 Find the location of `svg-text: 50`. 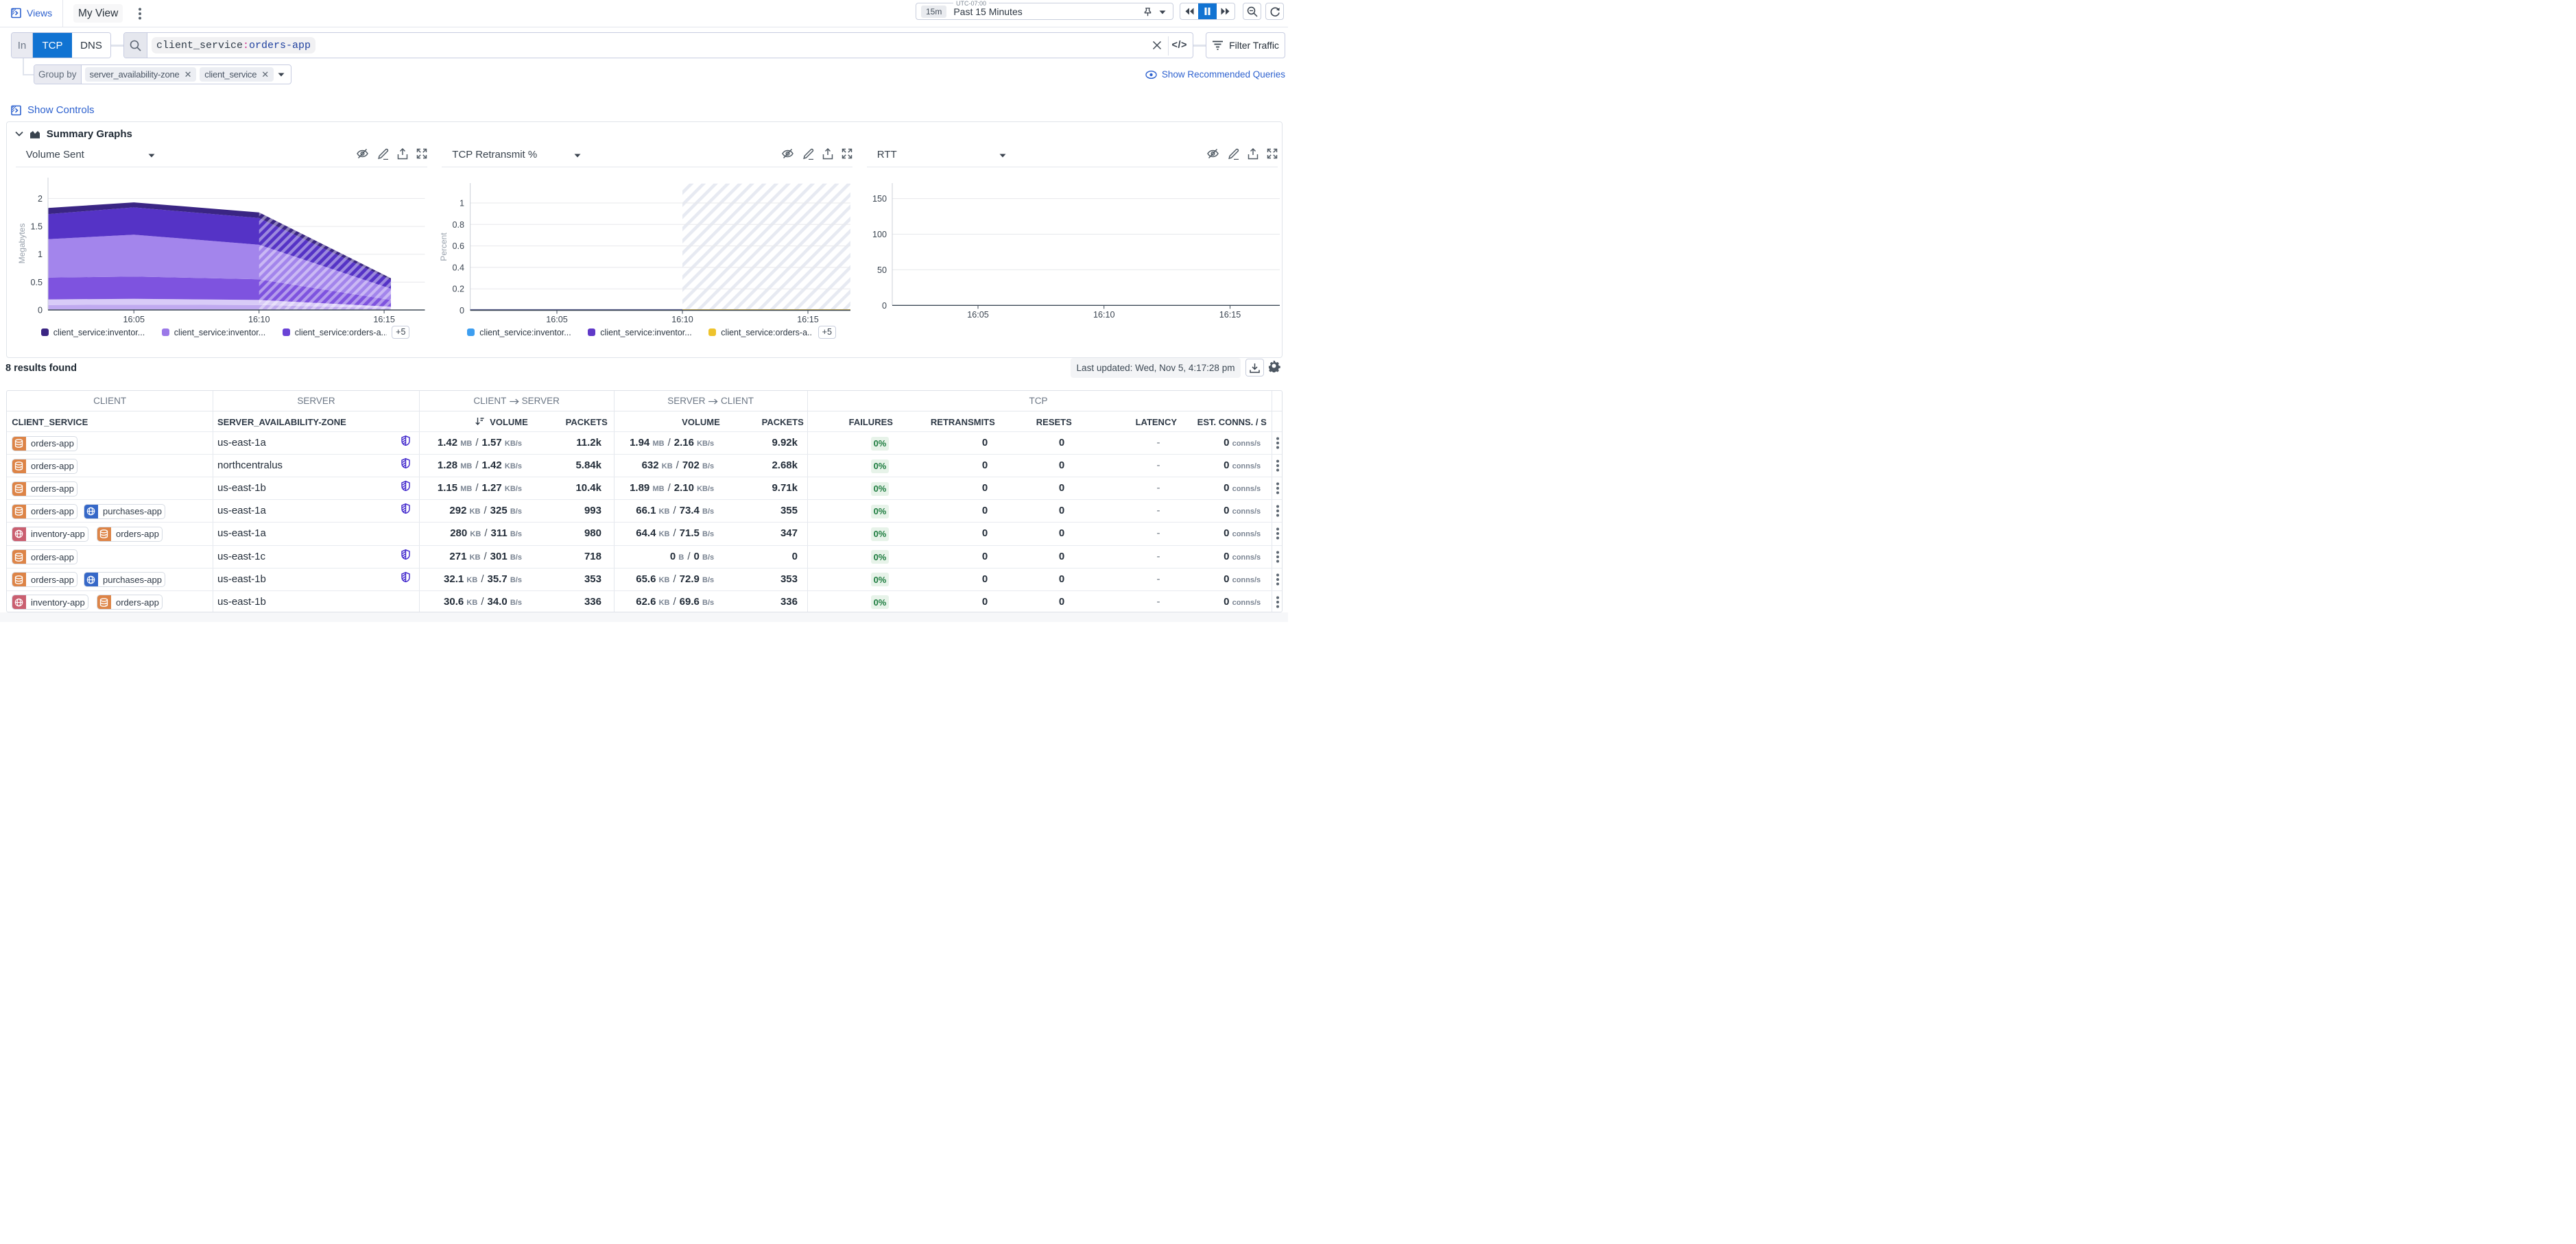

svg-text: 50 is located at coordinates (882, 270).